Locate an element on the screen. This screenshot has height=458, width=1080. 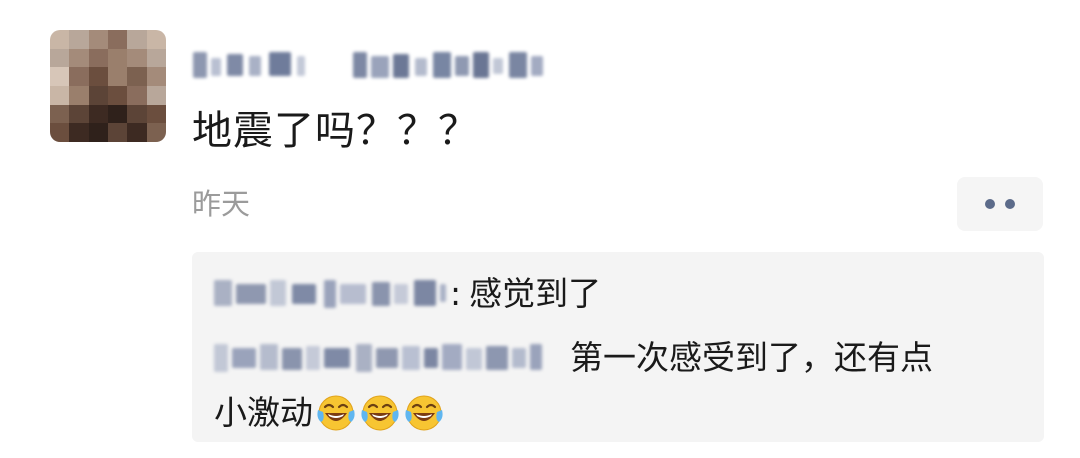
emoji-group is located at coordinates (380, 413).